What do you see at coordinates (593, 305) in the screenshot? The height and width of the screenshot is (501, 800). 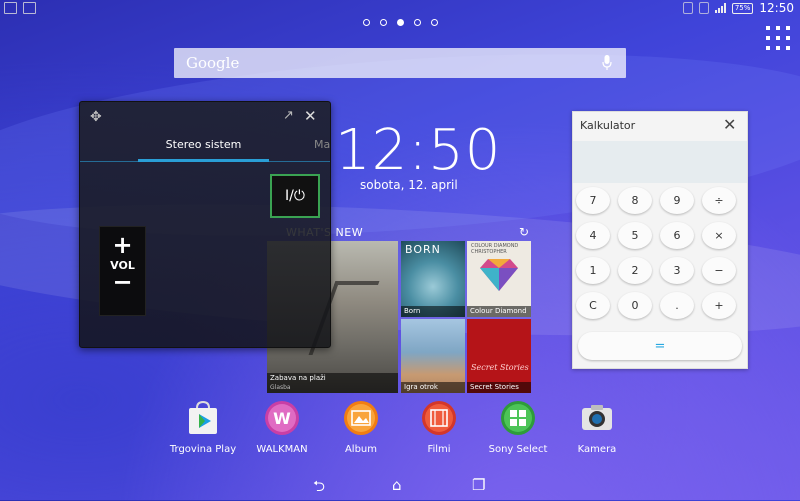 I see `key-clear: C` at bounding box center [593, 305].